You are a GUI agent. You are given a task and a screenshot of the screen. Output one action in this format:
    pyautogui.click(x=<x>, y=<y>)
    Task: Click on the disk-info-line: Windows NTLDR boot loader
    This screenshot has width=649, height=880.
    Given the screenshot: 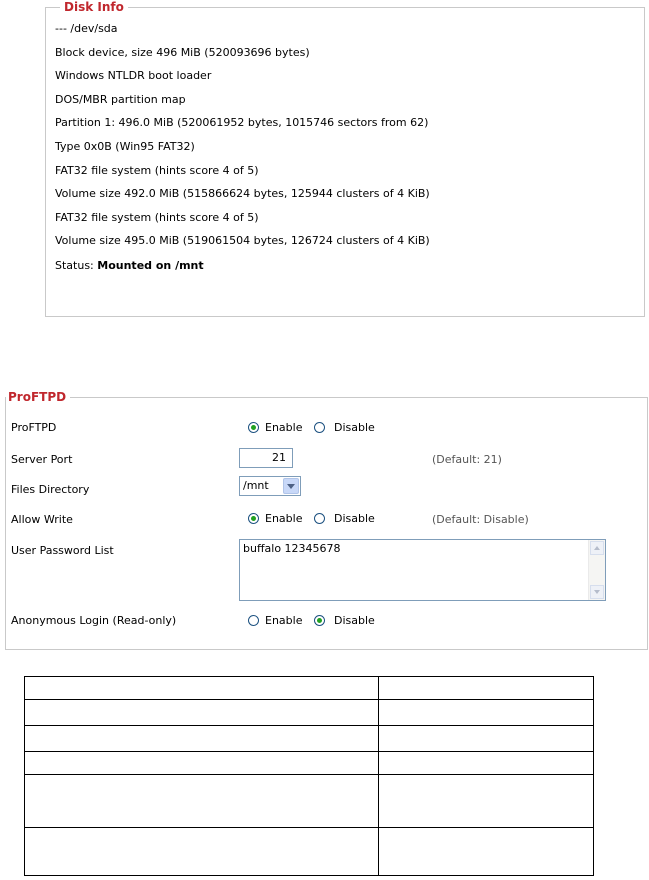 What is the action you would take?
    pyautogui.click(x=133, y=75)
    